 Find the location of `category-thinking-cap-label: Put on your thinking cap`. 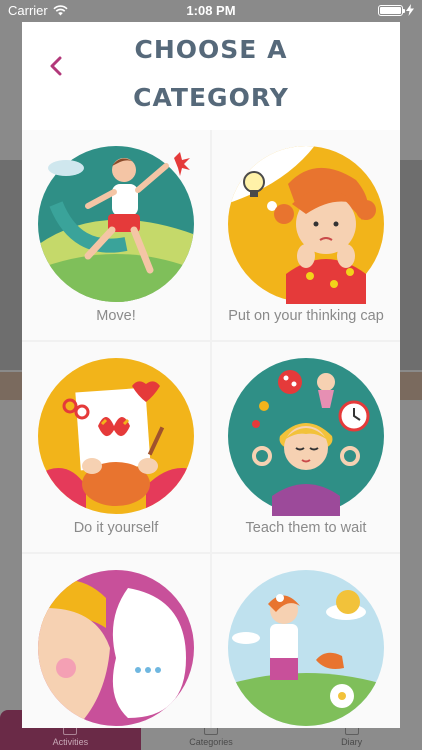

category-thinking-cap-label: Put on your thinking cap is located at coordinates (306, 316).